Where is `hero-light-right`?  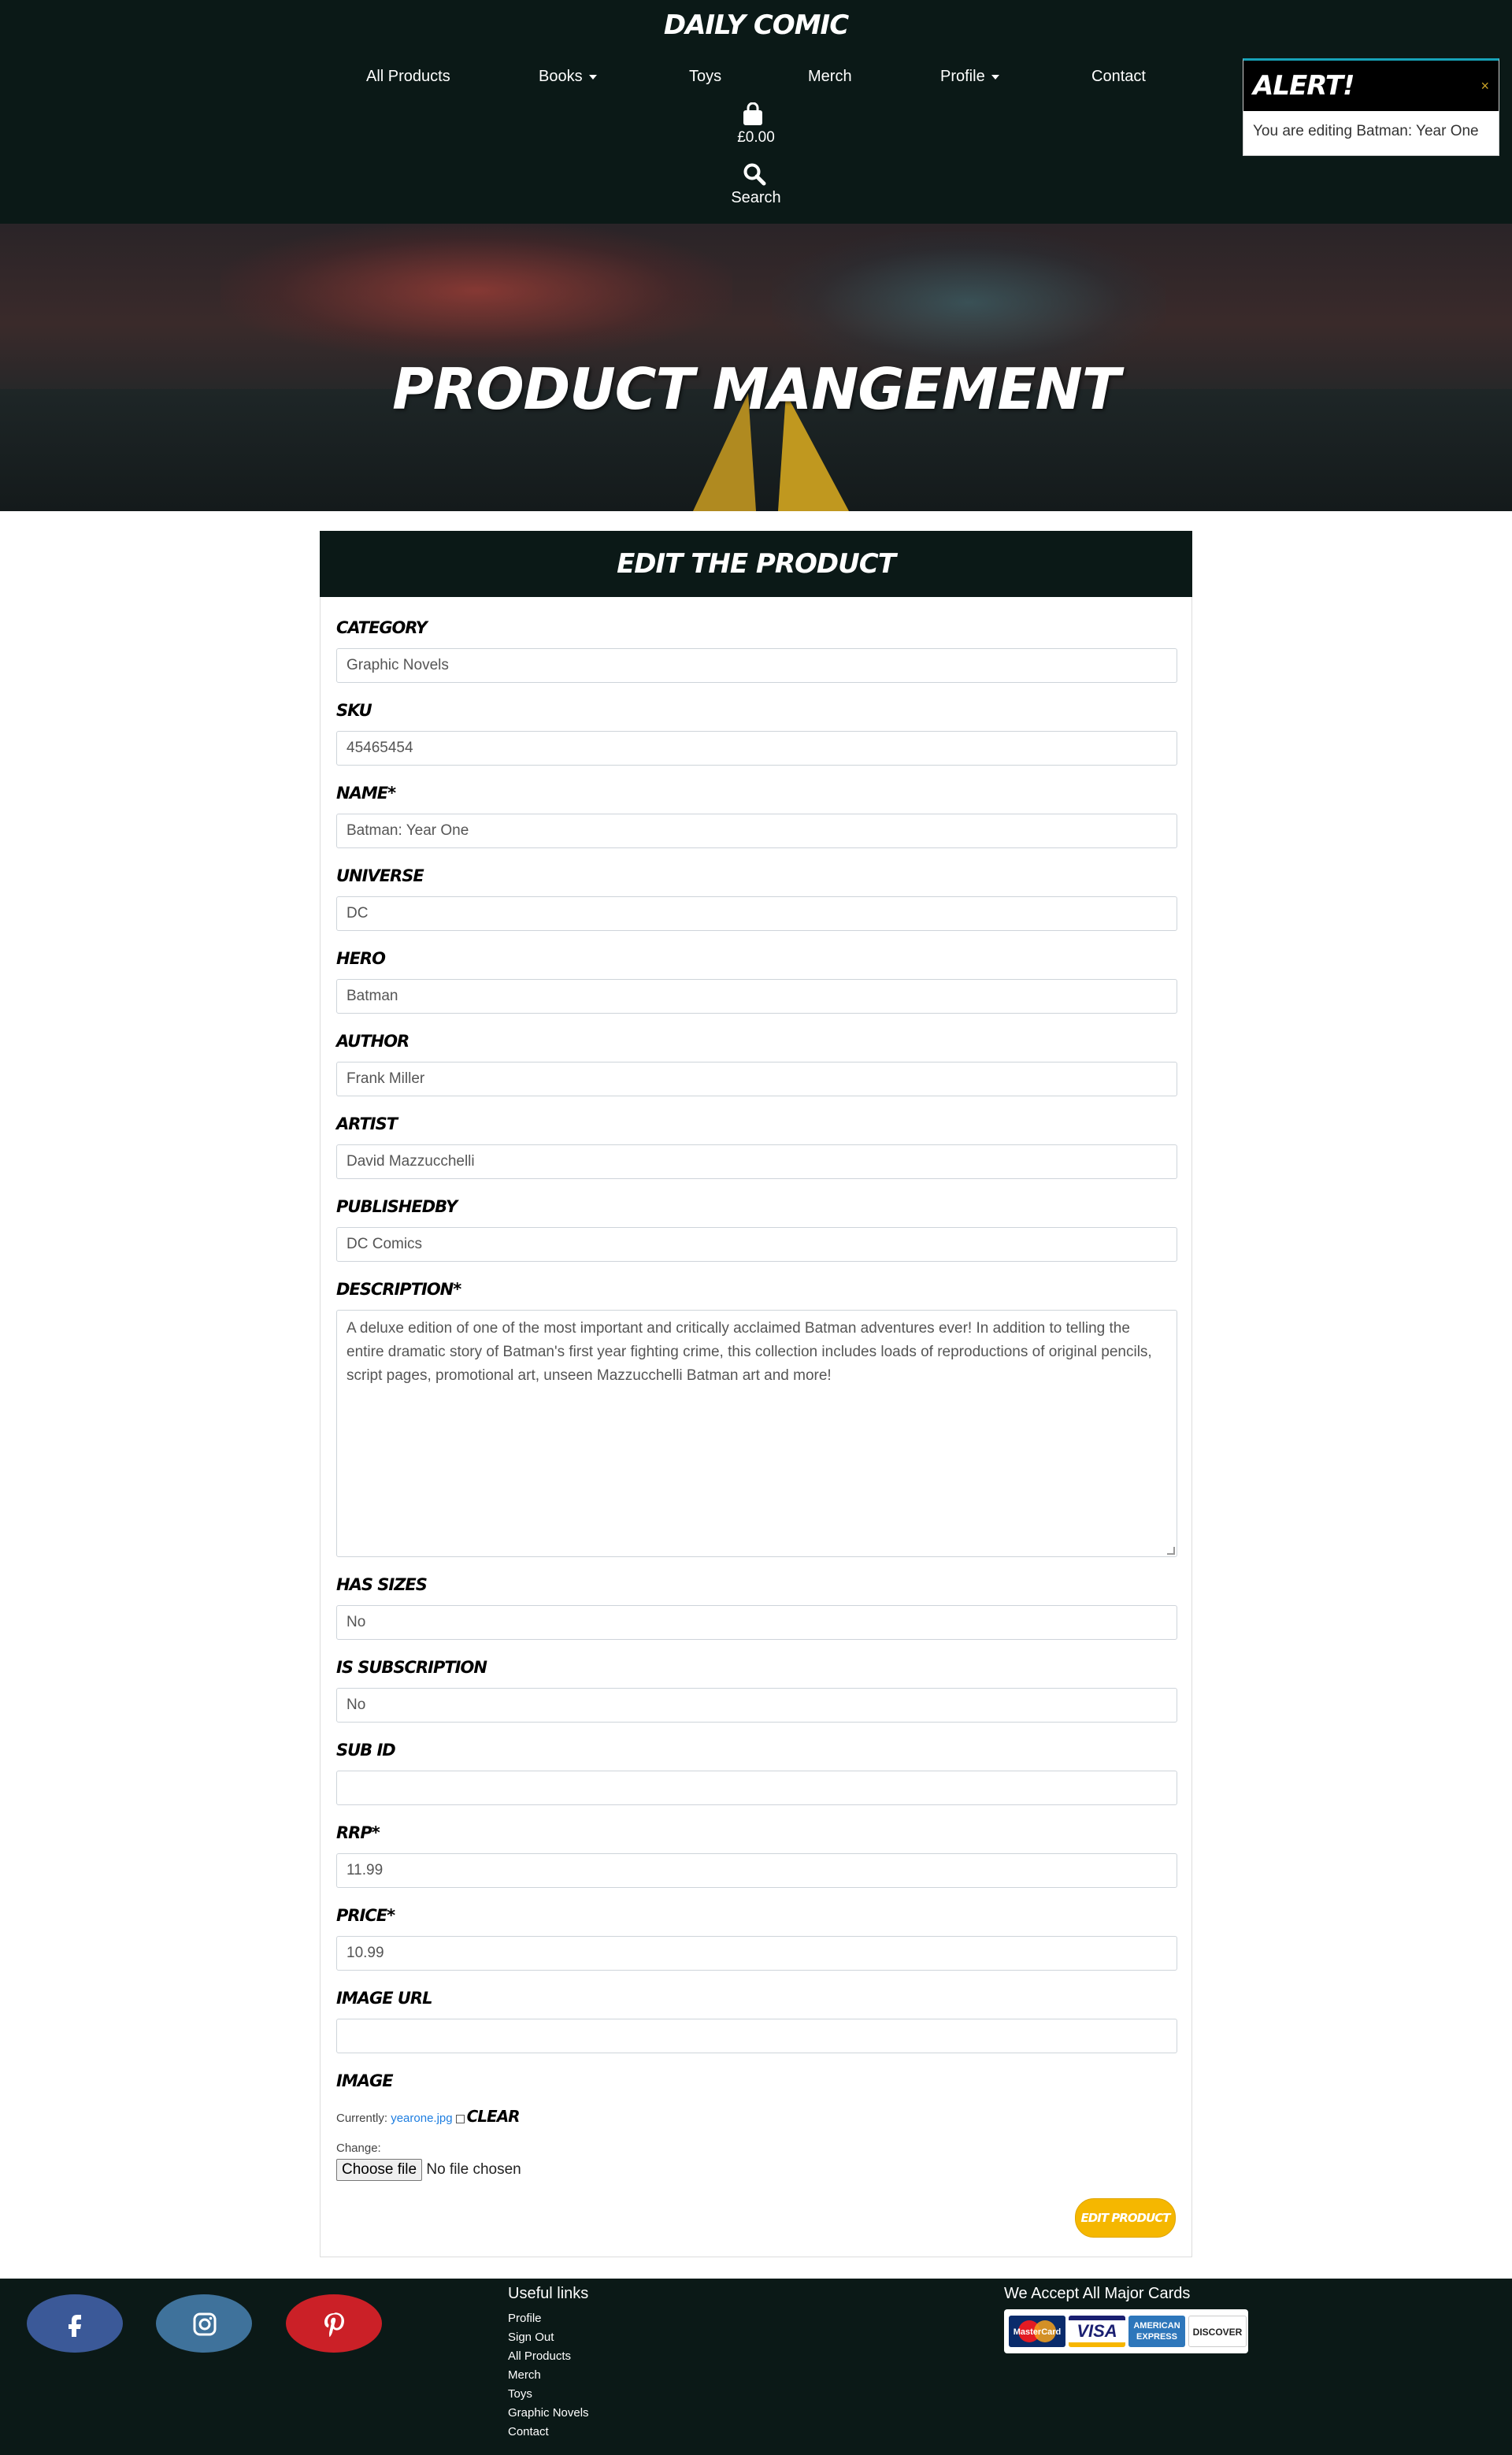
hero-light-right is located at coordinates (969, 303).